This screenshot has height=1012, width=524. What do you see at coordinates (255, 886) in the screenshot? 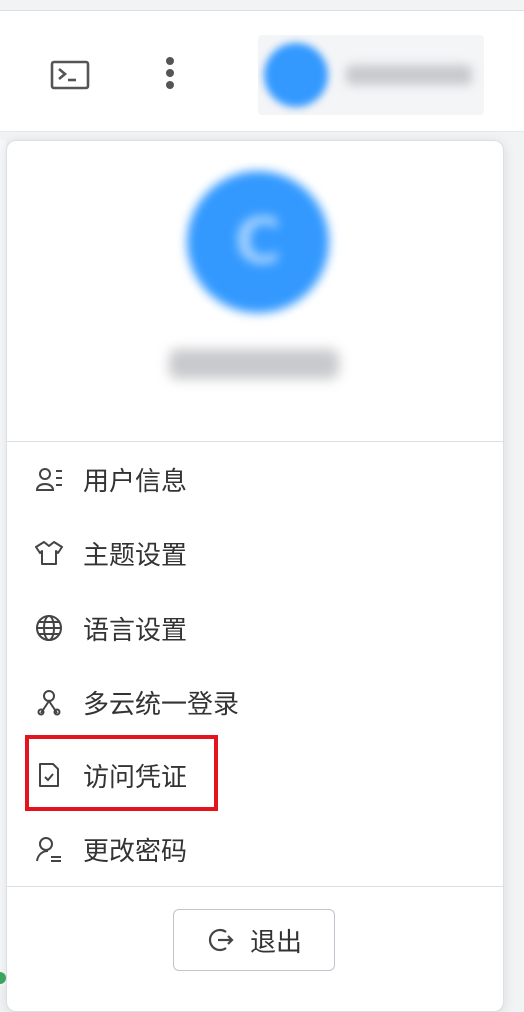
I see `divider` at bounding box center [255, 886].